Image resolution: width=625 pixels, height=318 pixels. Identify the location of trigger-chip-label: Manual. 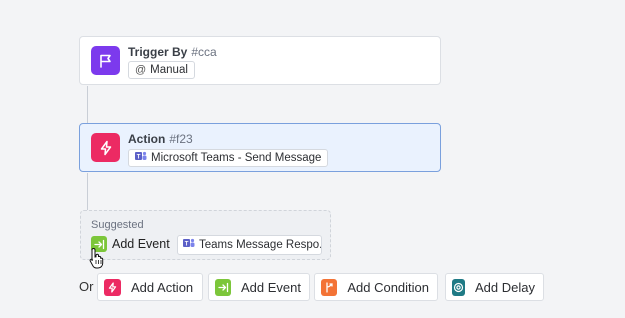
(169, 70).